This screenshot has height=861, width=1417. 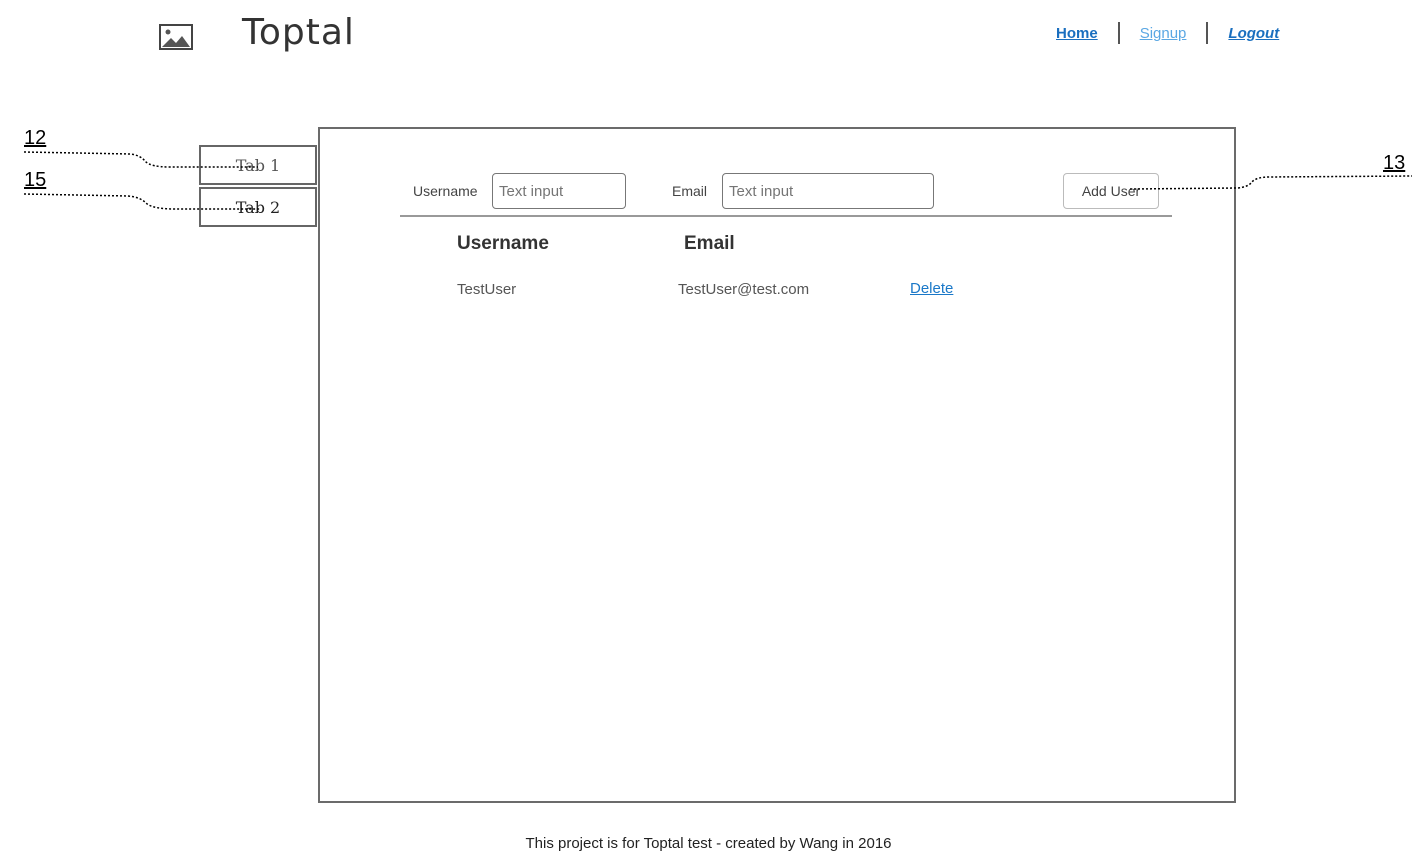 I want to click on callout-15: 15, so click(x=35, y=180).